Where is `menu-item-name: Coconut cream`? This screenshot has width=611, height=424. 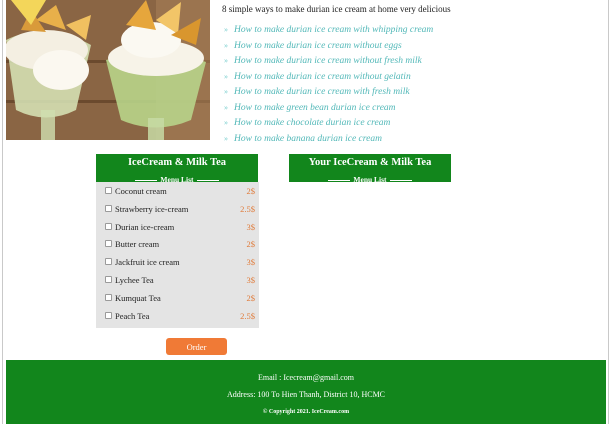 menu-item-name: Coconut cream is located at coordinates (141, 191).